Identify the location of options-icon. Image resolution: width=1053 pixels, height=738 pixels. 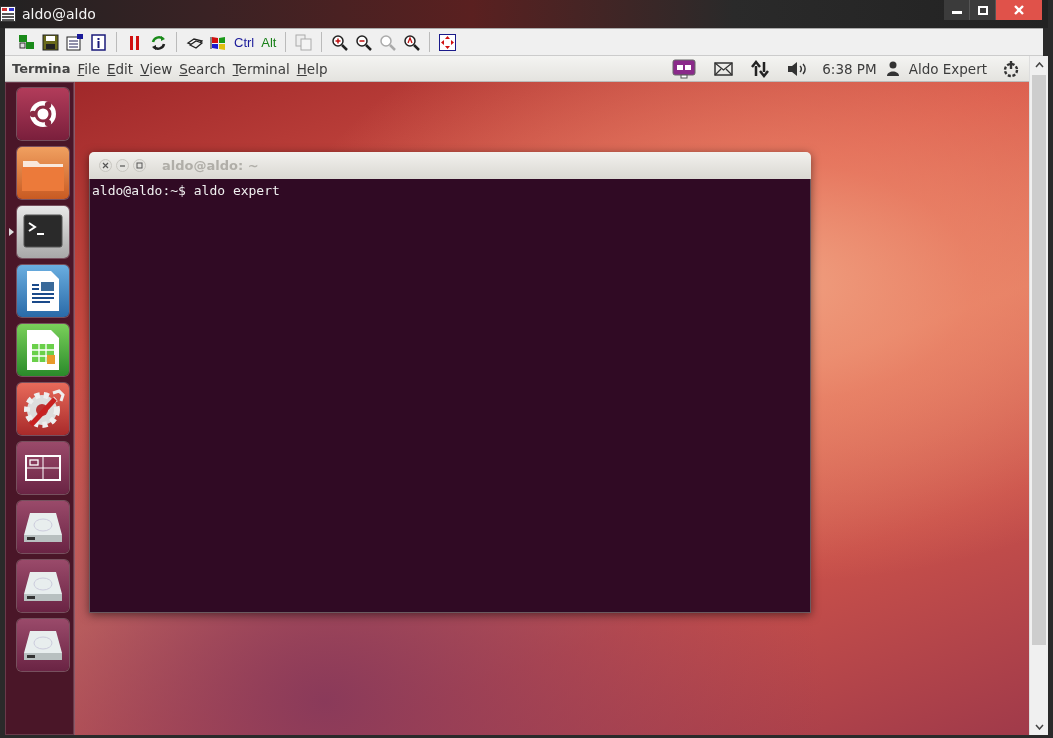
(74, 42).